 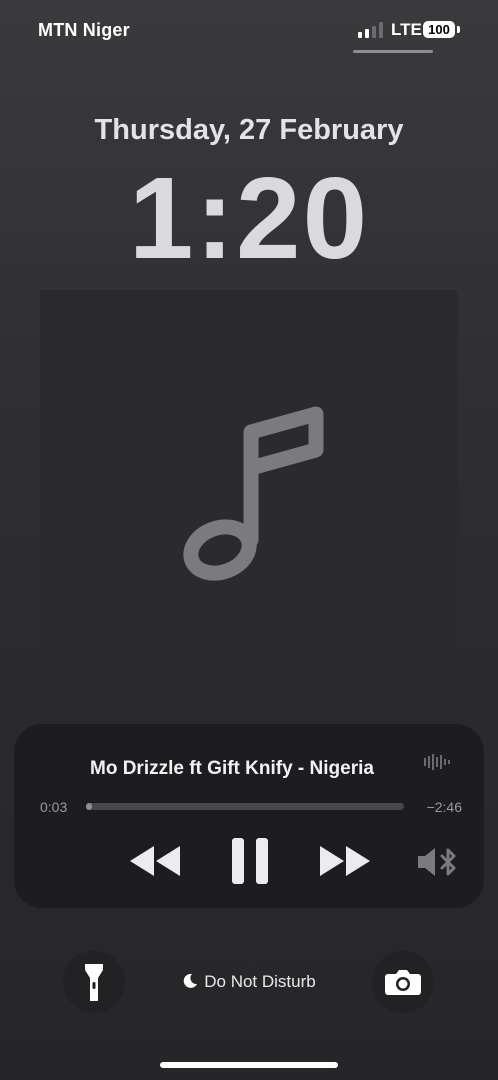 I want to click on camera-button, so click(x=403, y=982).